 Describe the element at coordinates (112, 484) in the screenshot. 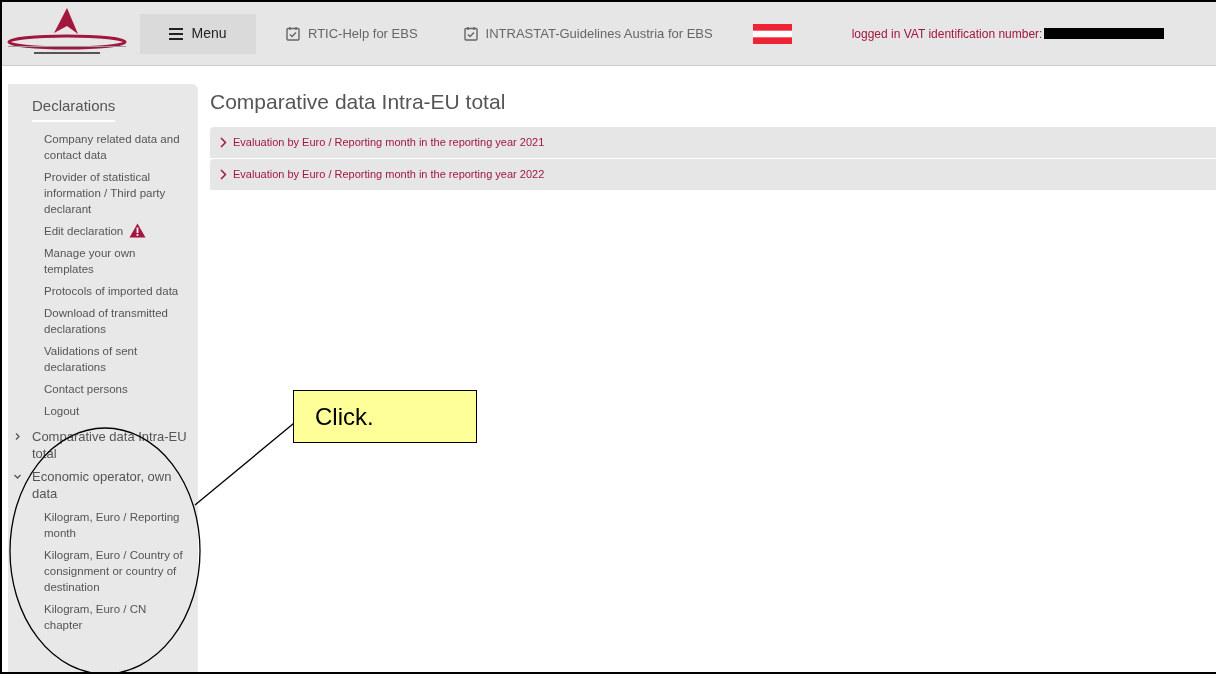

I see `sidebar-section: Economic operator, own data` at that location.